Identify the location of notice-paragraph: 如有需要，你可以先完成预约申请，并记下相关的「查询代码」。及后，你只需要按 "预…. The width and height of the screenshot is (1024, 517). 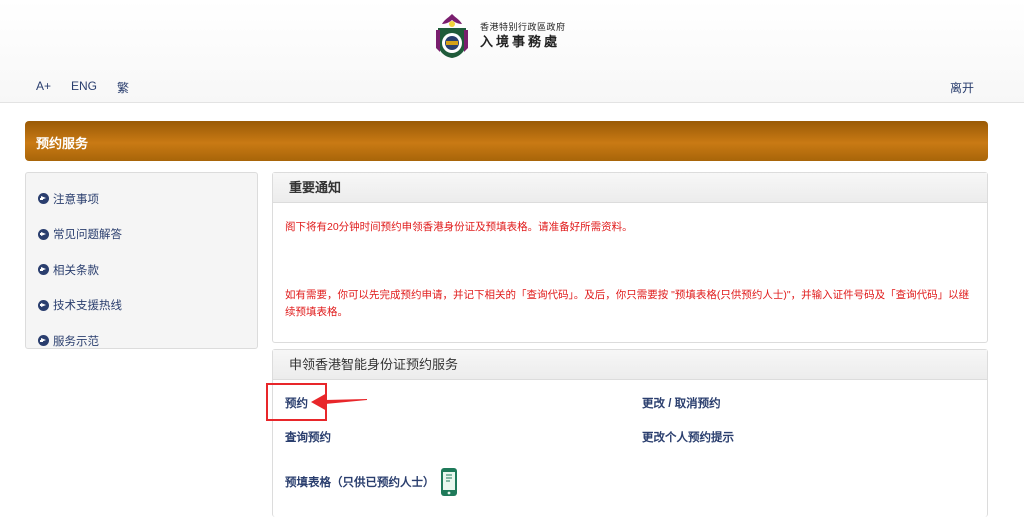
(627, 303).